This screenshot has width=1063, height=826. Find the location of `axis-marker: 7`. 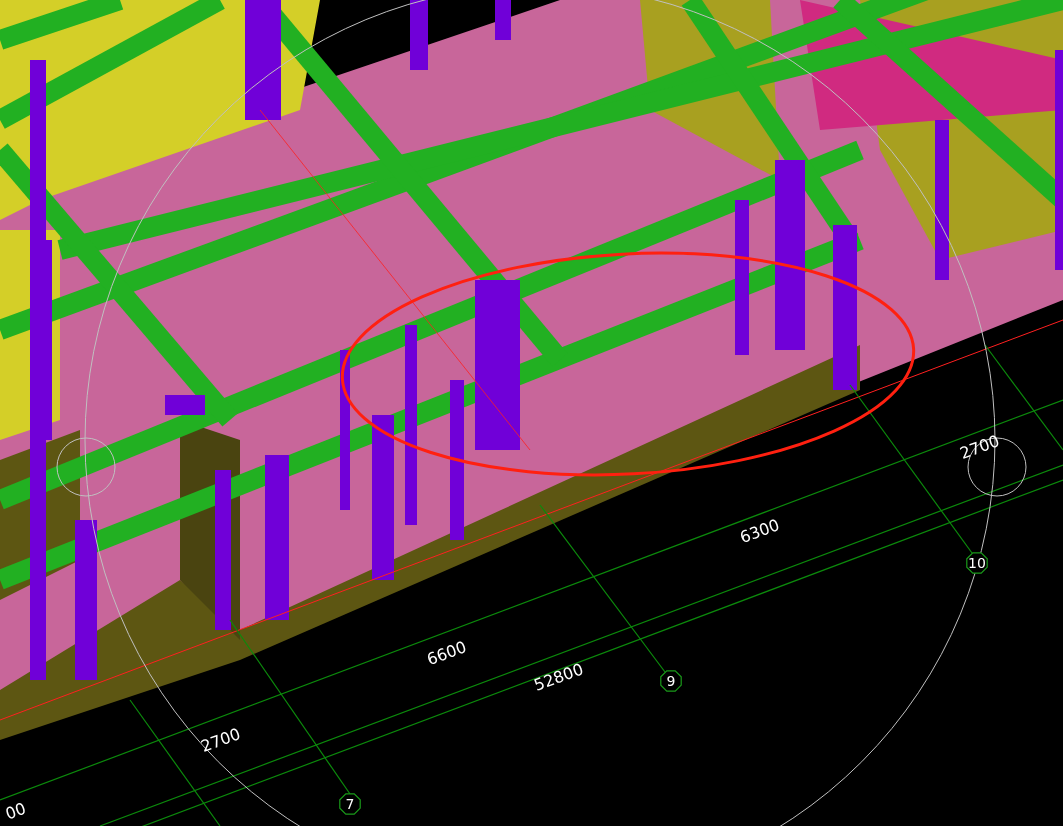

axis-marker: 7 is located at coordinates (350, 804).